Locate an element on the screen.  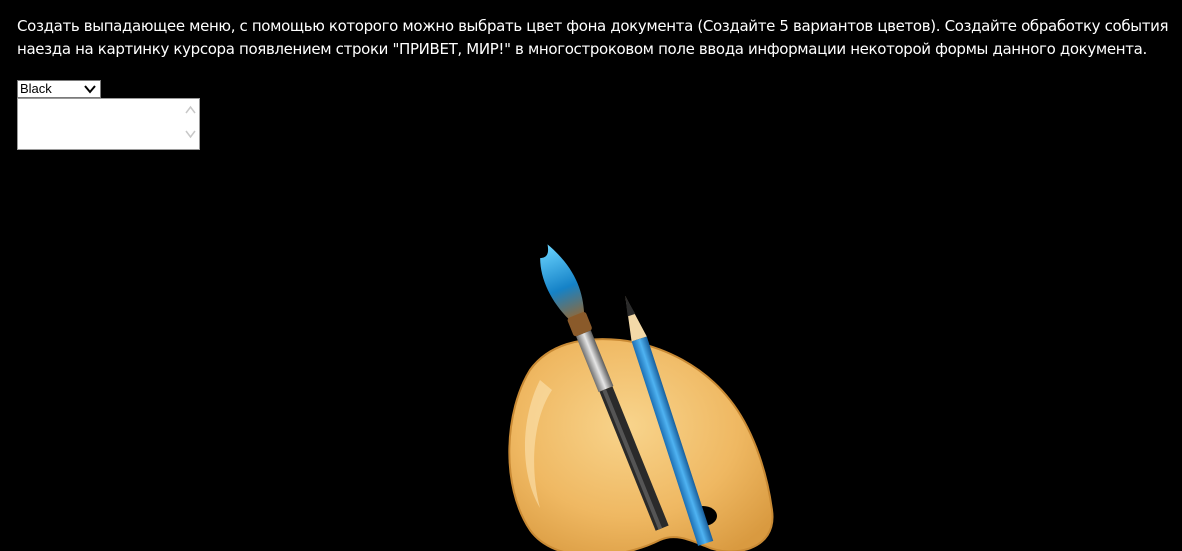
palette-image is located at coordinates (645, 395).